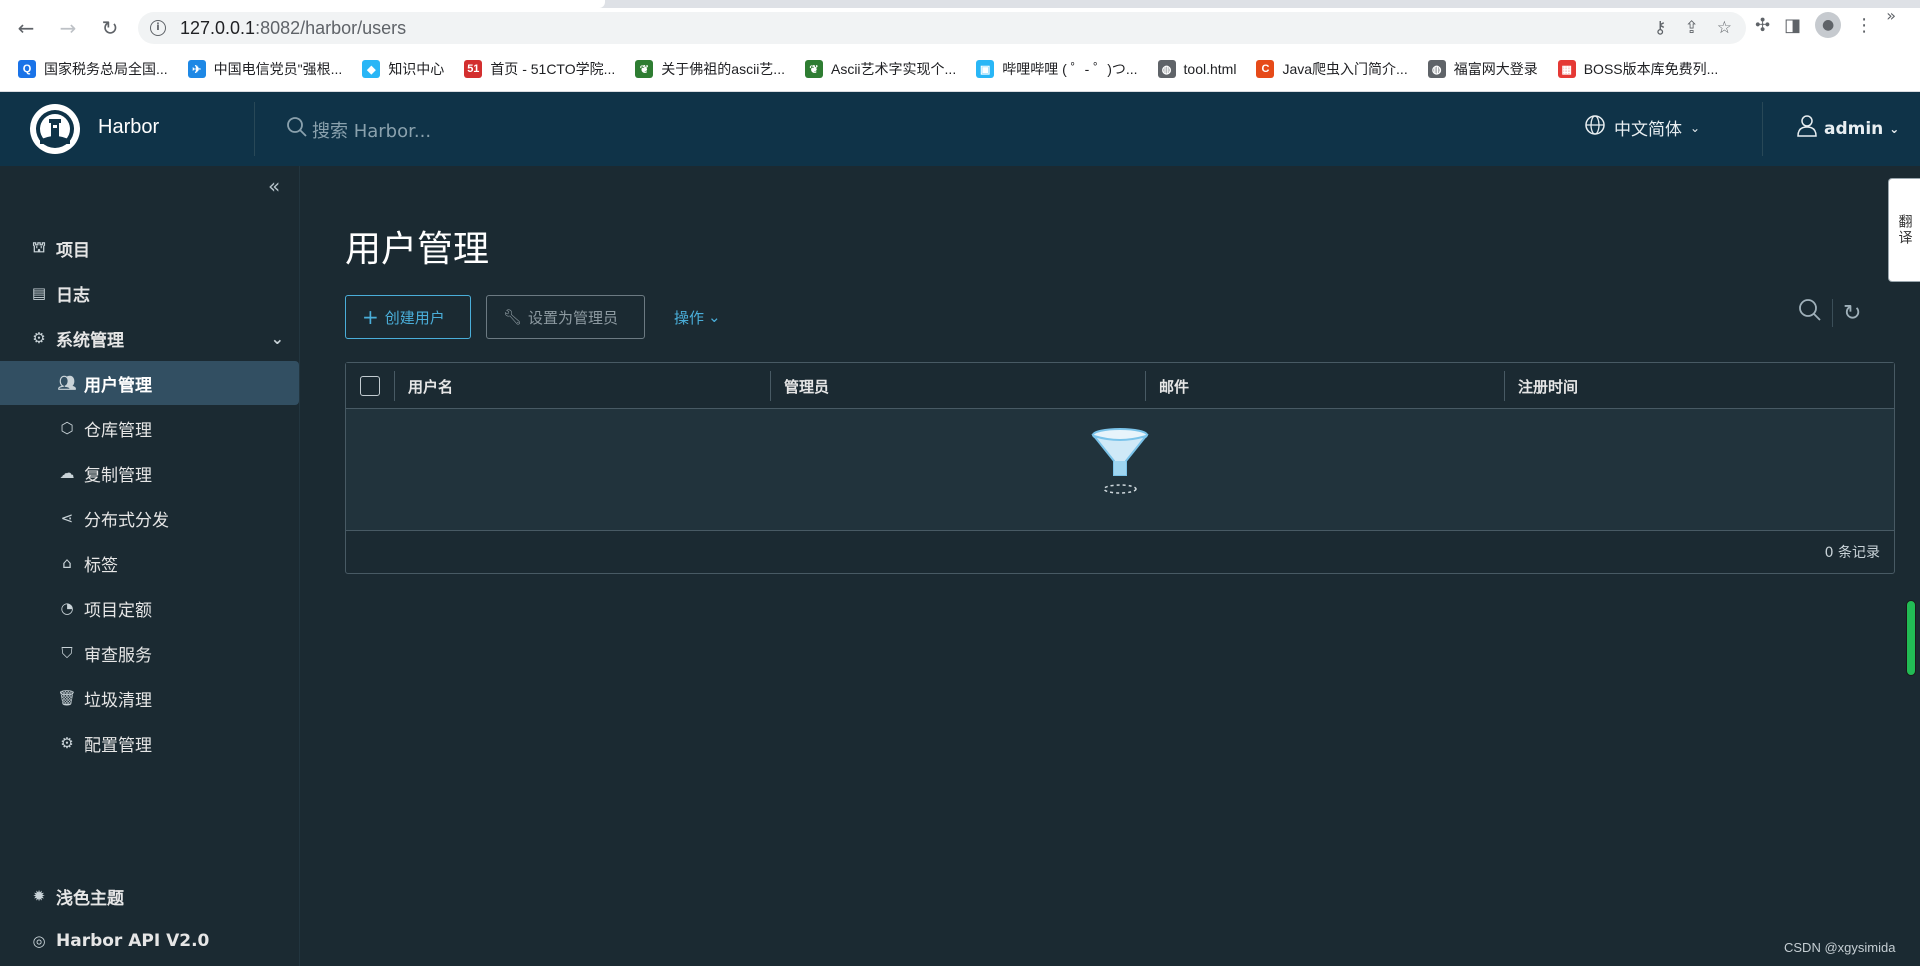 The height and width of the screenshot is (966, 1920). What do you see at coordinates (1265, 69) in the screenshot?
I see `bookmark-favicon-icon: C` at bounding box center [1265, 69].